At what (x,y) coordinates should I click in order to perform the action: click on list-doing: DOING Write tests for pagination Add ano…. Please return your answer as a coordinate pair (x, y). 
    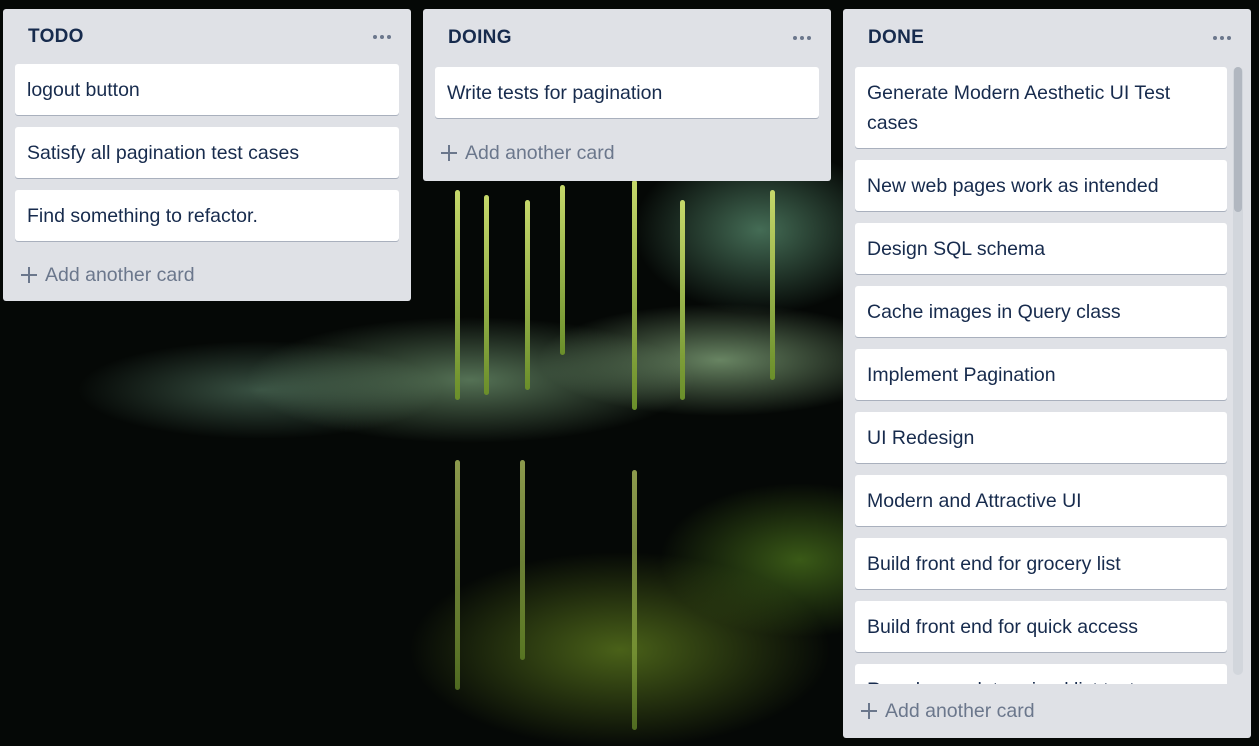
    Looking at the image, I should click on (627, 95).